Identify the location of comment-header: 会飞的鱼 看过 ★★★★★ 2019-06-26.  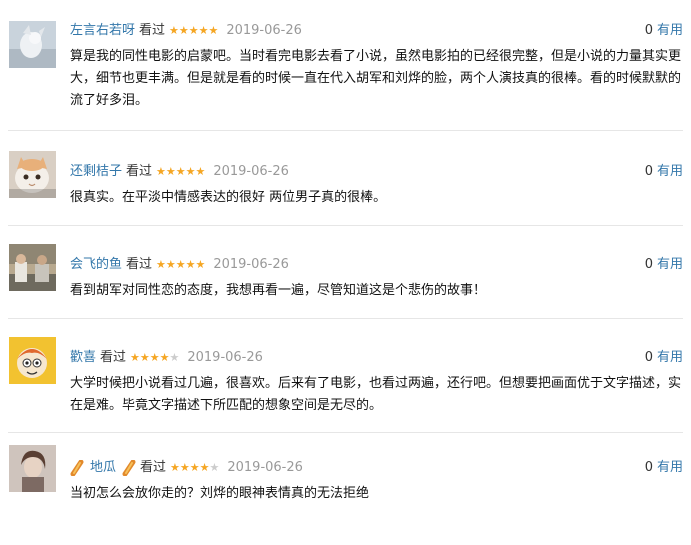
(179, 265).